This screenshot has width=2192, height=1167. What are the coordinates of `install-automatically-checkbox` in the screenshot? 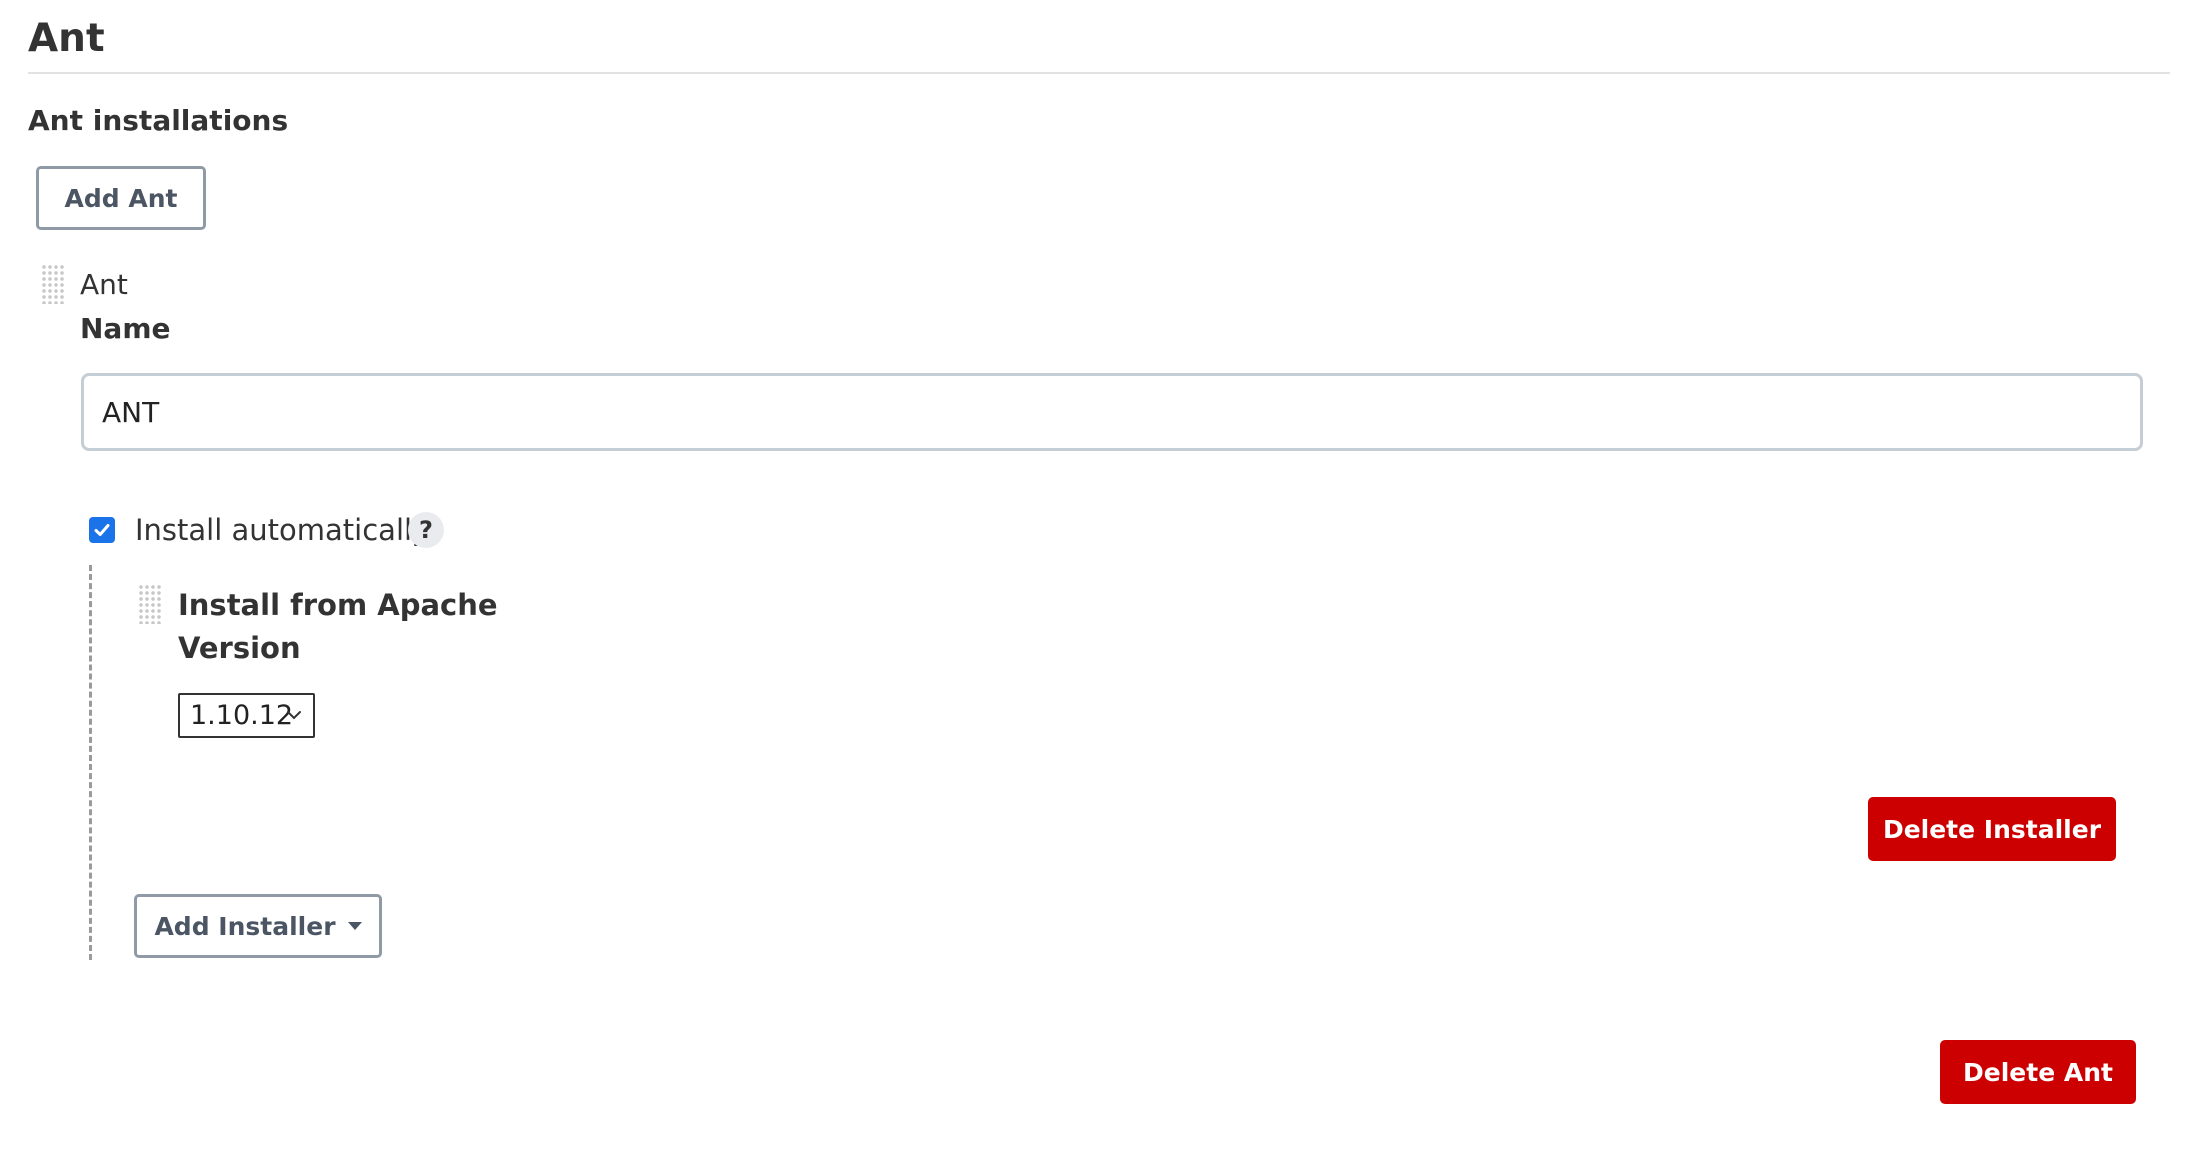 It's located at (102, 530).